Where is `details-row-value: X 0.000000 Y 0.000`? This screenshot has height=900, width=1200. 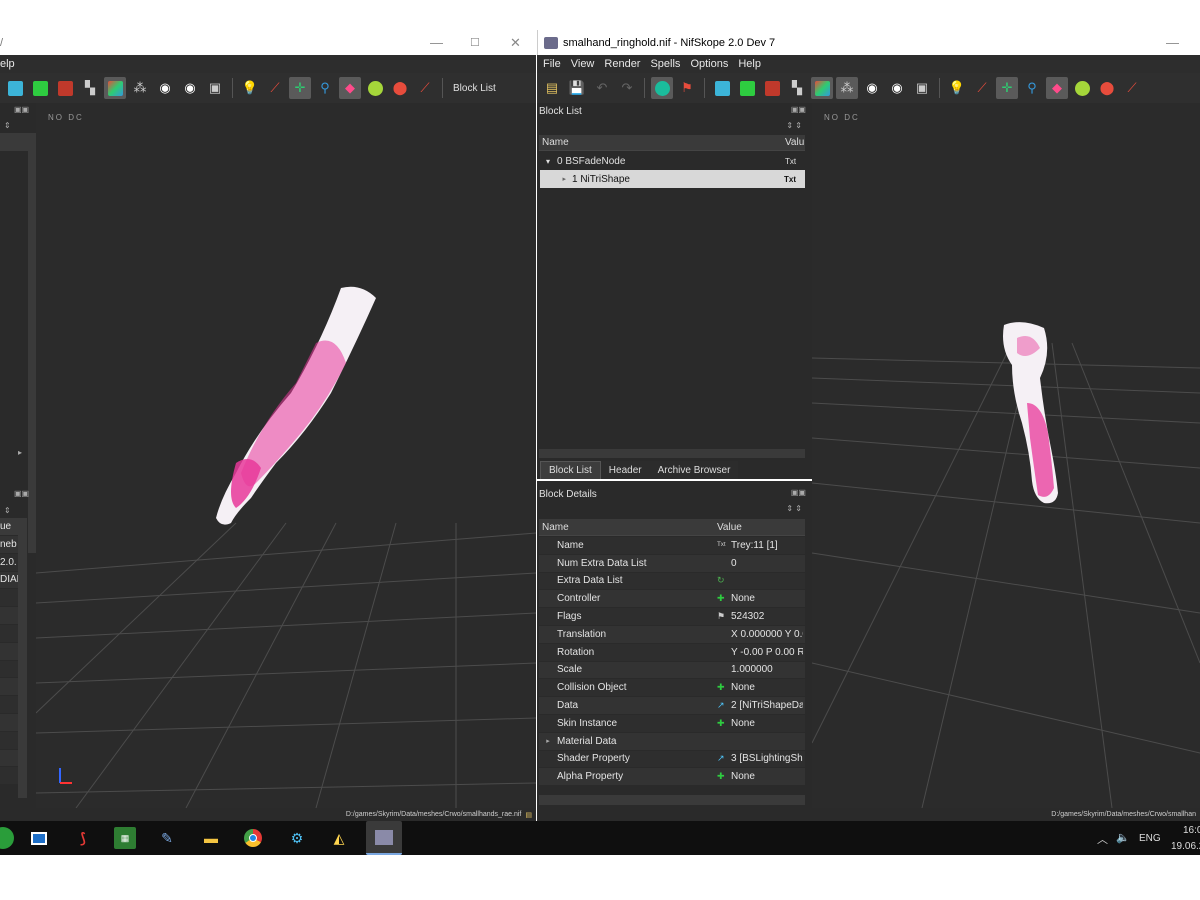 details-row-value: X 0.000000 Y 0.000 is located at coordinates (767, 634).